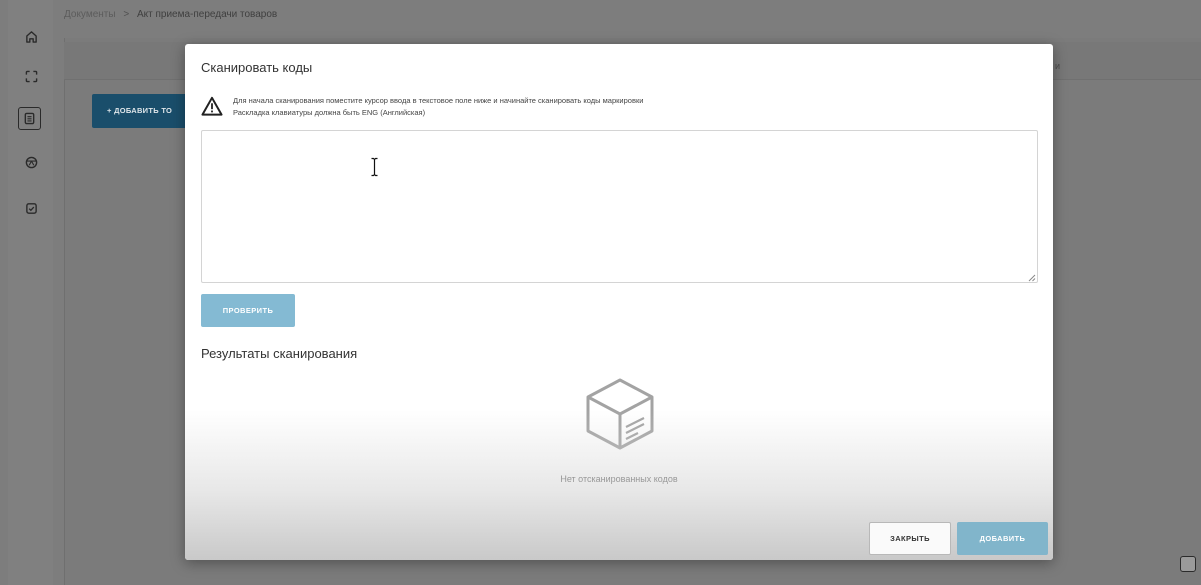 This screenshot has height=585, width=1201. Describe the element at coordinates (1002, 538) in the screenshot. I see `add-button: ДОБАВИТЬ` at that location.